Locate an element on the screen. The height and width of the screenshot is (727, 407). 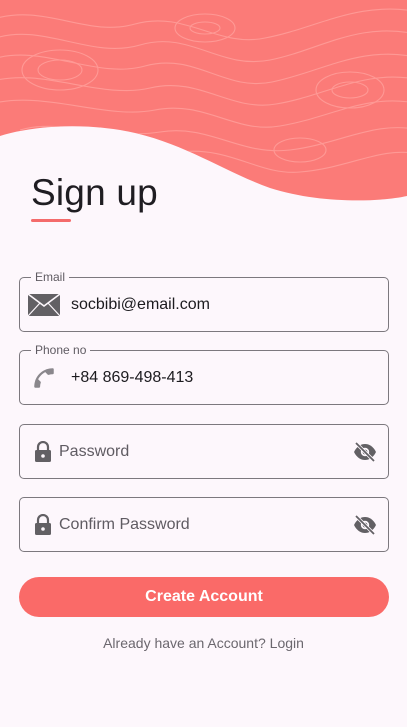
phone-value: +84 869-498-413 is located at coordinates (132, 377).